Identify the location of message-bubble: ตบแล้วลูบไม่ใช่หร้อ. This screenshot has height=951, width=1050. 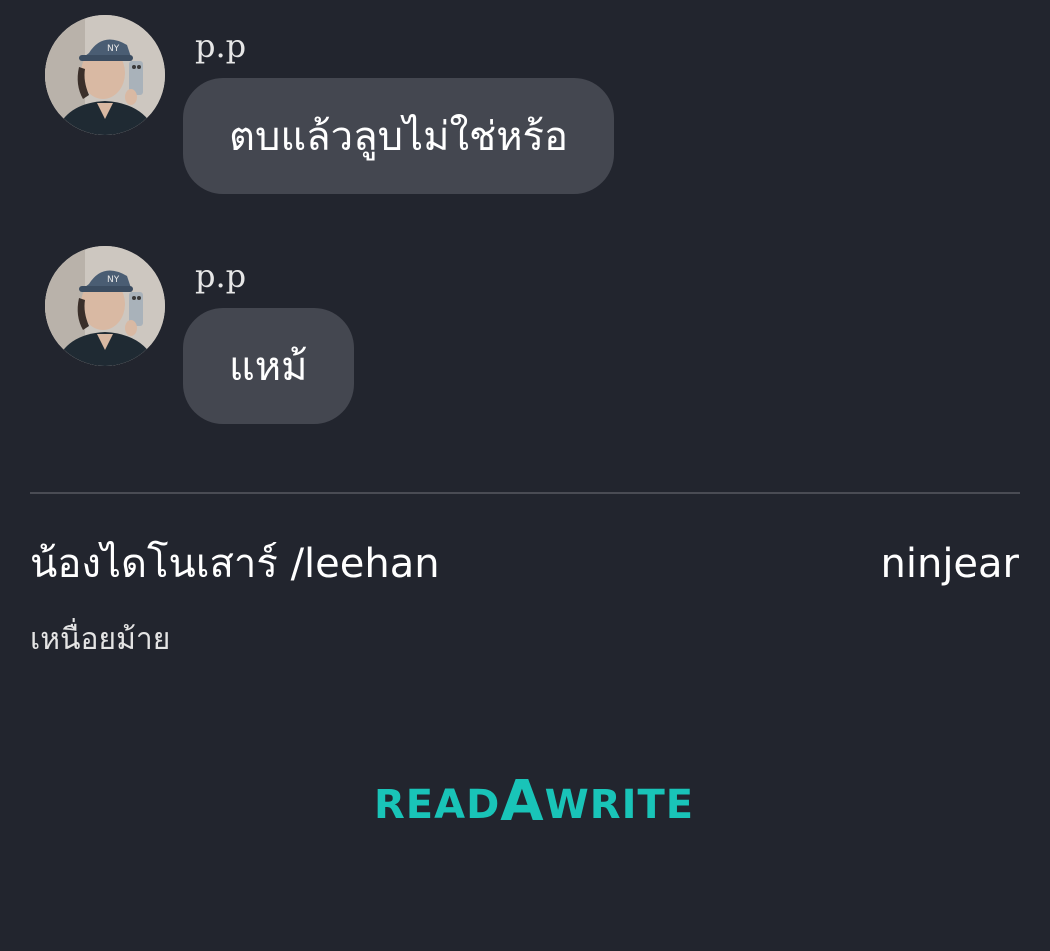
(399, 136).